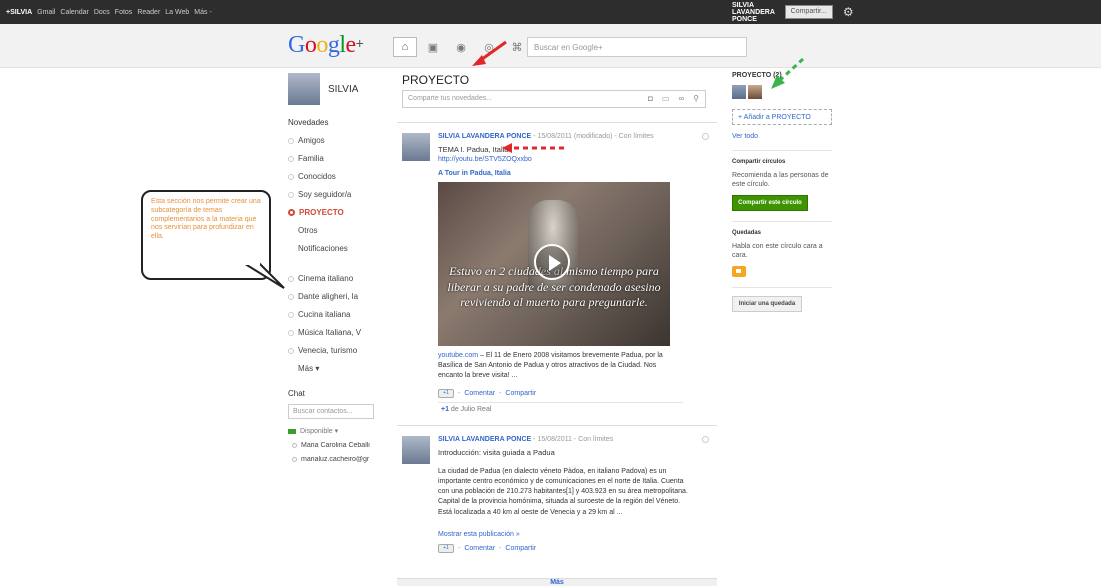 This screenshot has height=586, width=1101. Describe the element at coordinates (343, 89) in the screenshot. I see `profile-name: SILVIA` at that location.